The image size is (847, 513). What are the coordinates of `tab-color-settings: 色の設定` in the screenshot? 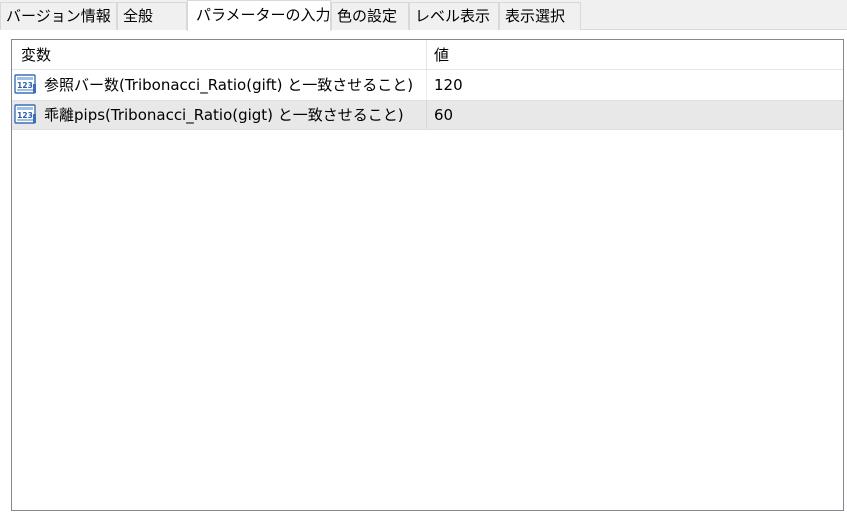 It's located at (370, 16).